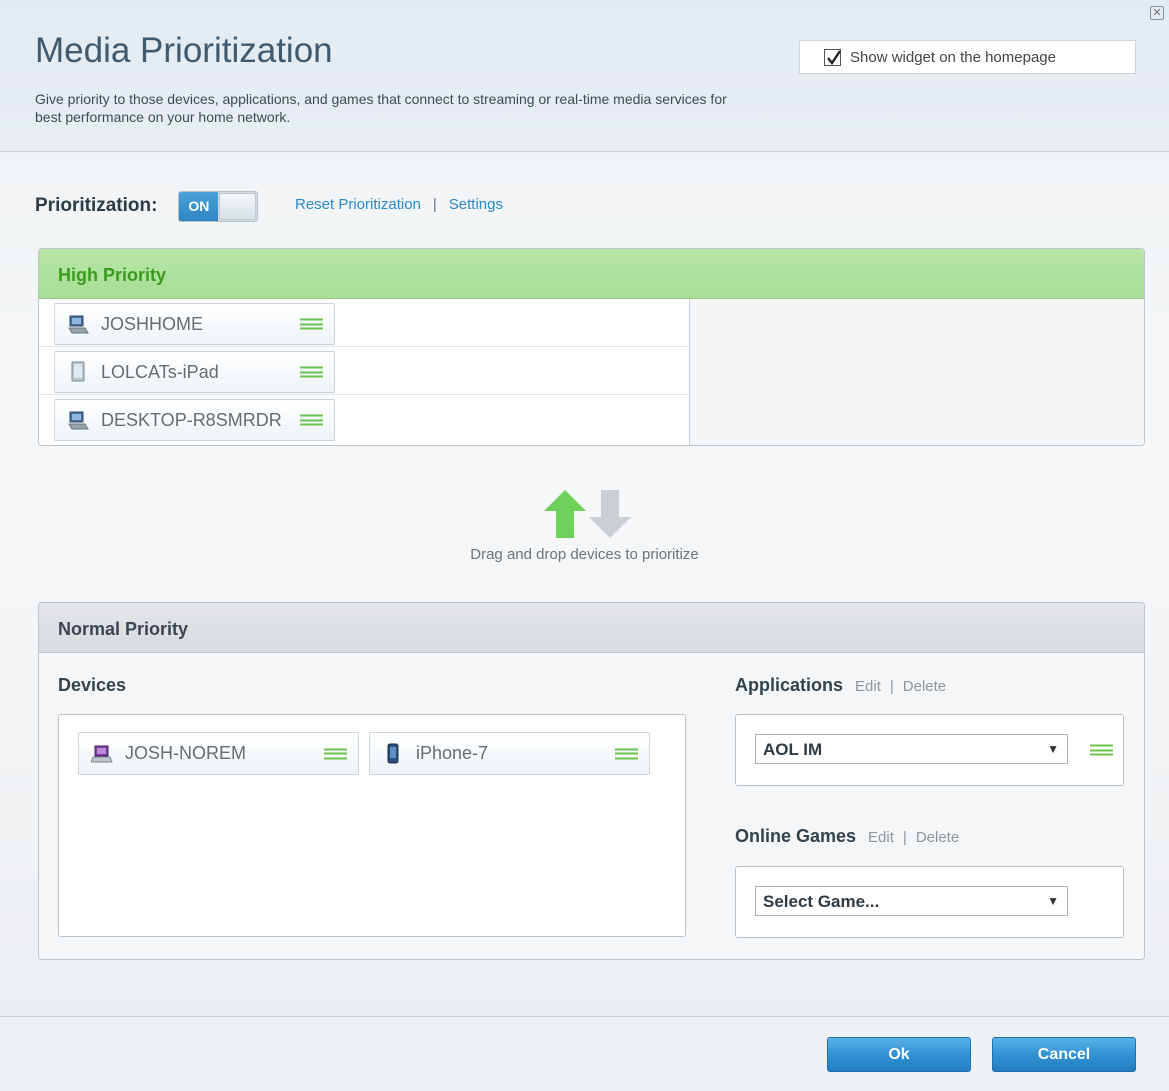 The height and width of the screenshot is (1091, 1169). I want to click on online-games-header: Online Games Edit | Delete, so click(847, 836).